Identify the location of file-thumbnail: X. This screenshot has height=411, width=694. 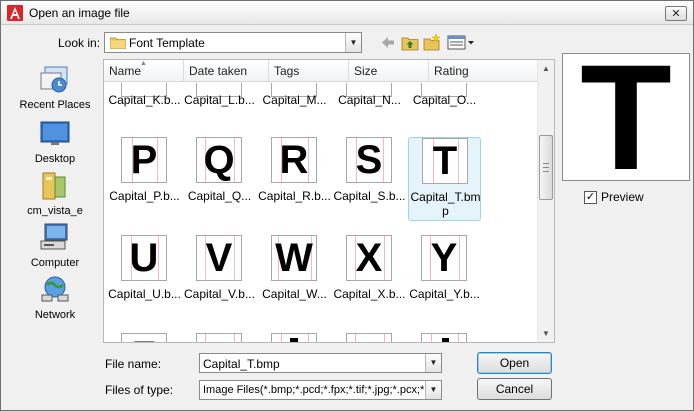
(369, 258).